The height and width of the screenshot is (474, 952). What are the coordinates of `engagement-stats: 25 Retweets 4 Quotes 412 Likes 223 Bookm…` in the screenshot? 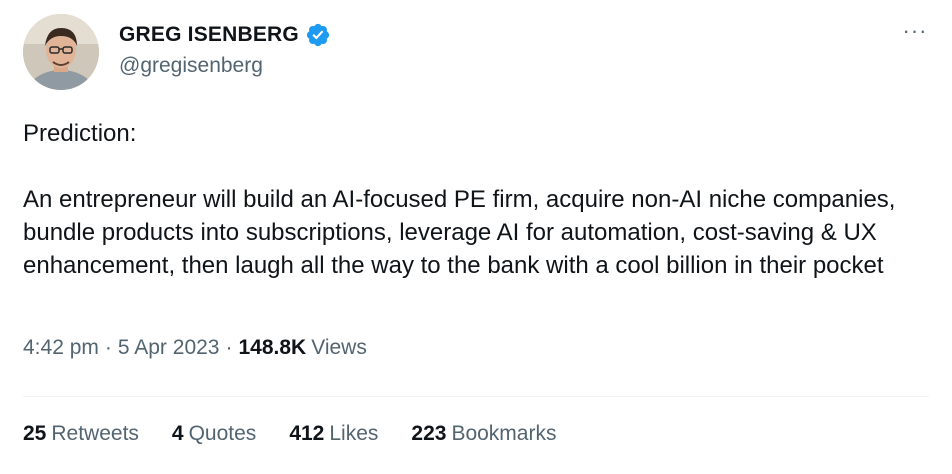 It's located at (306, 434).